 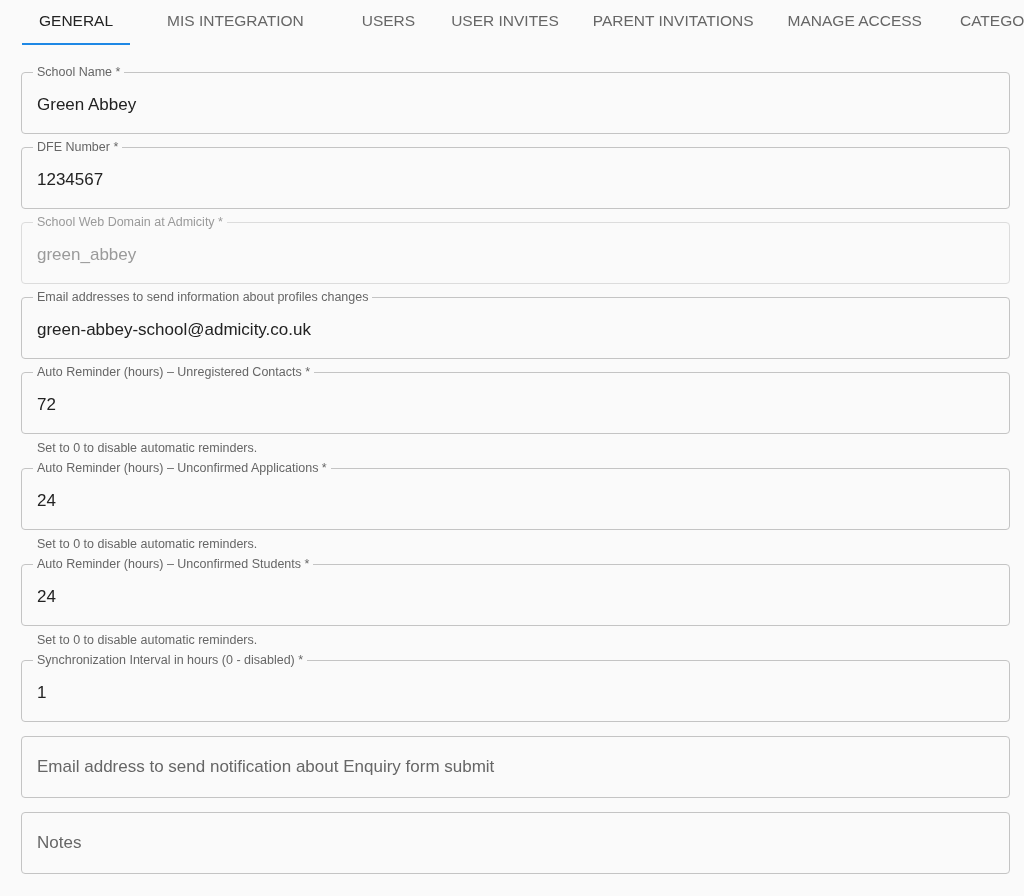 What do you see at coordinates (983, 22) in the screenshot?
I see `tab: CATEGO` at bounding box center [983, 22].